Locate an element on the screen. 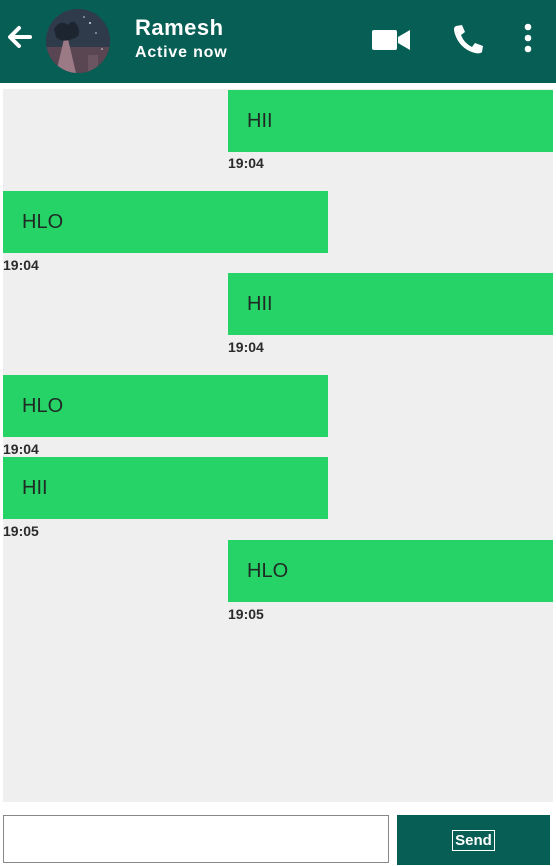 The width and height of the screenshot is (556, 866). avatar-image is located at coordinates (78, 41).